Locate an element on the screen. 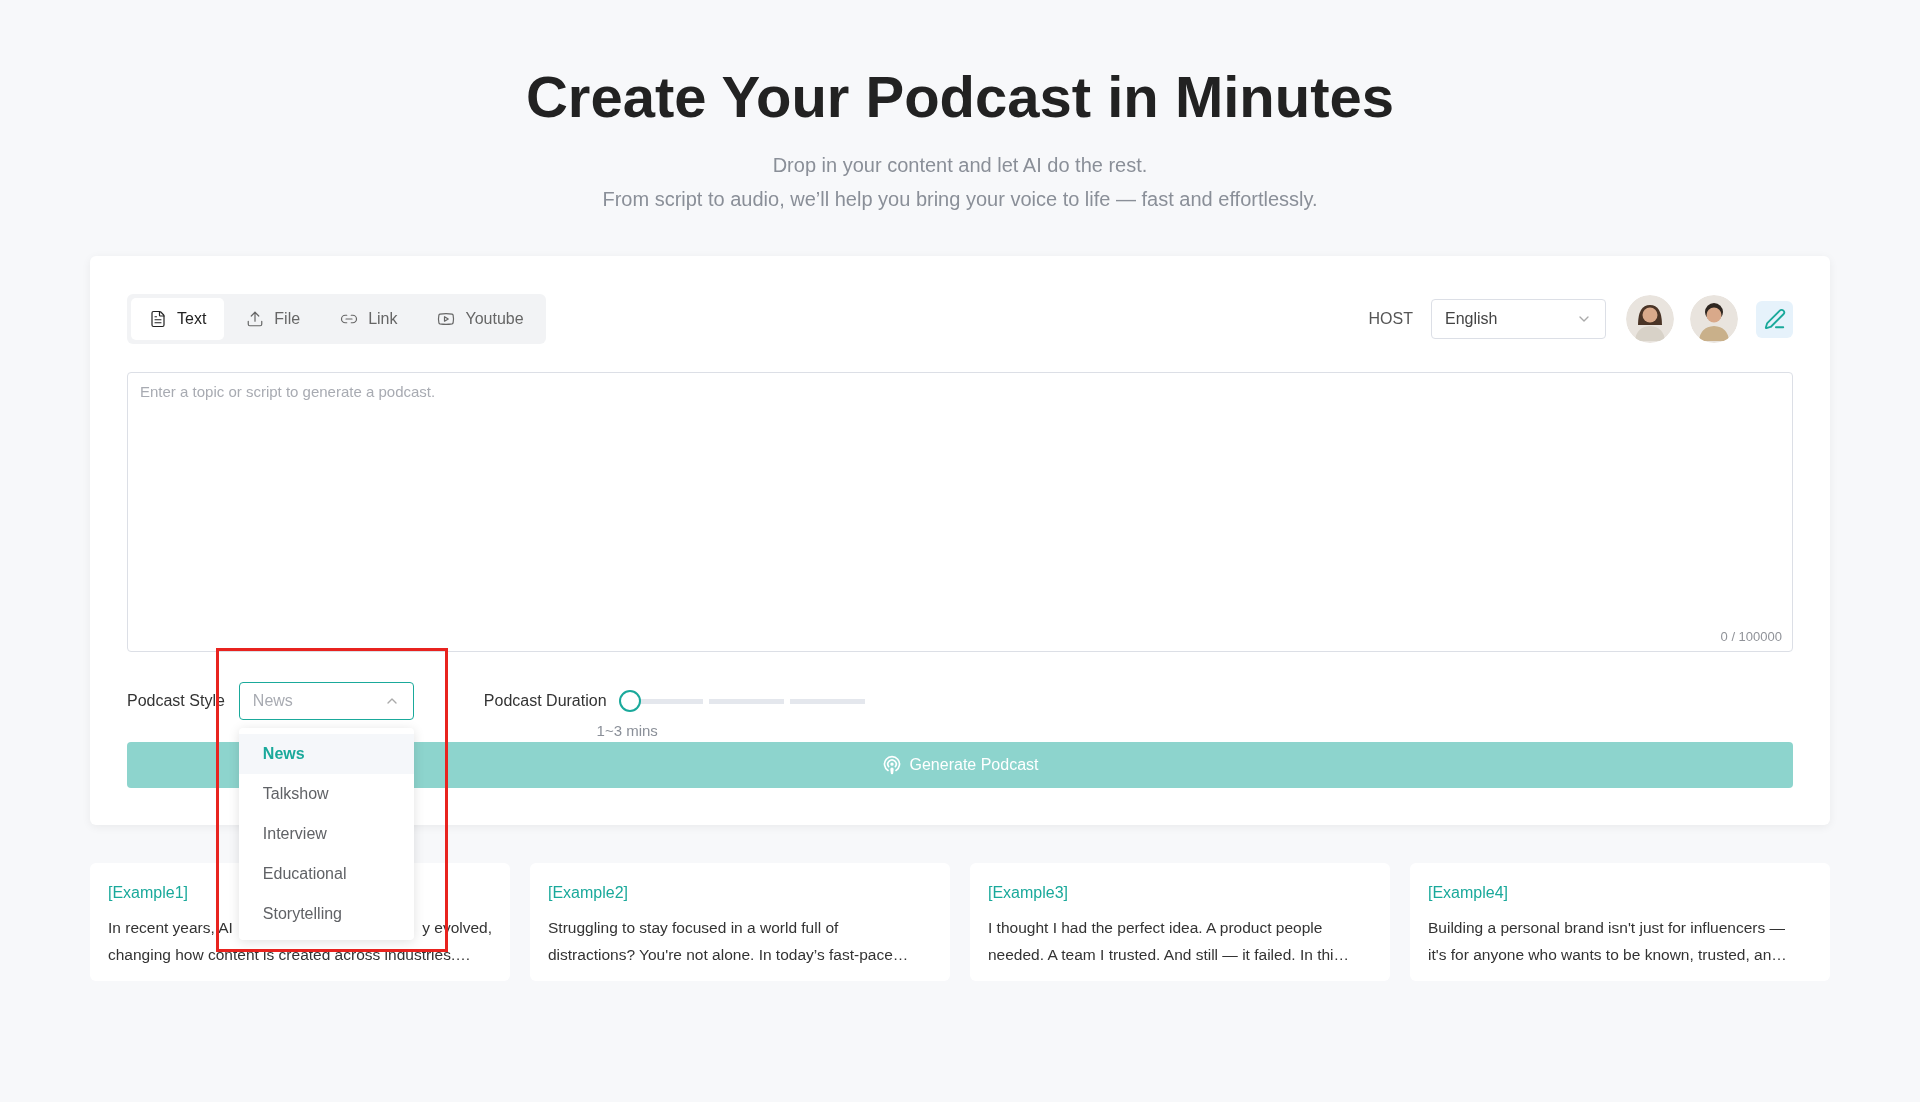 The image size is (1920, 1102). character-counter: 0 / 100000 is located at coordinates (1751, 636).